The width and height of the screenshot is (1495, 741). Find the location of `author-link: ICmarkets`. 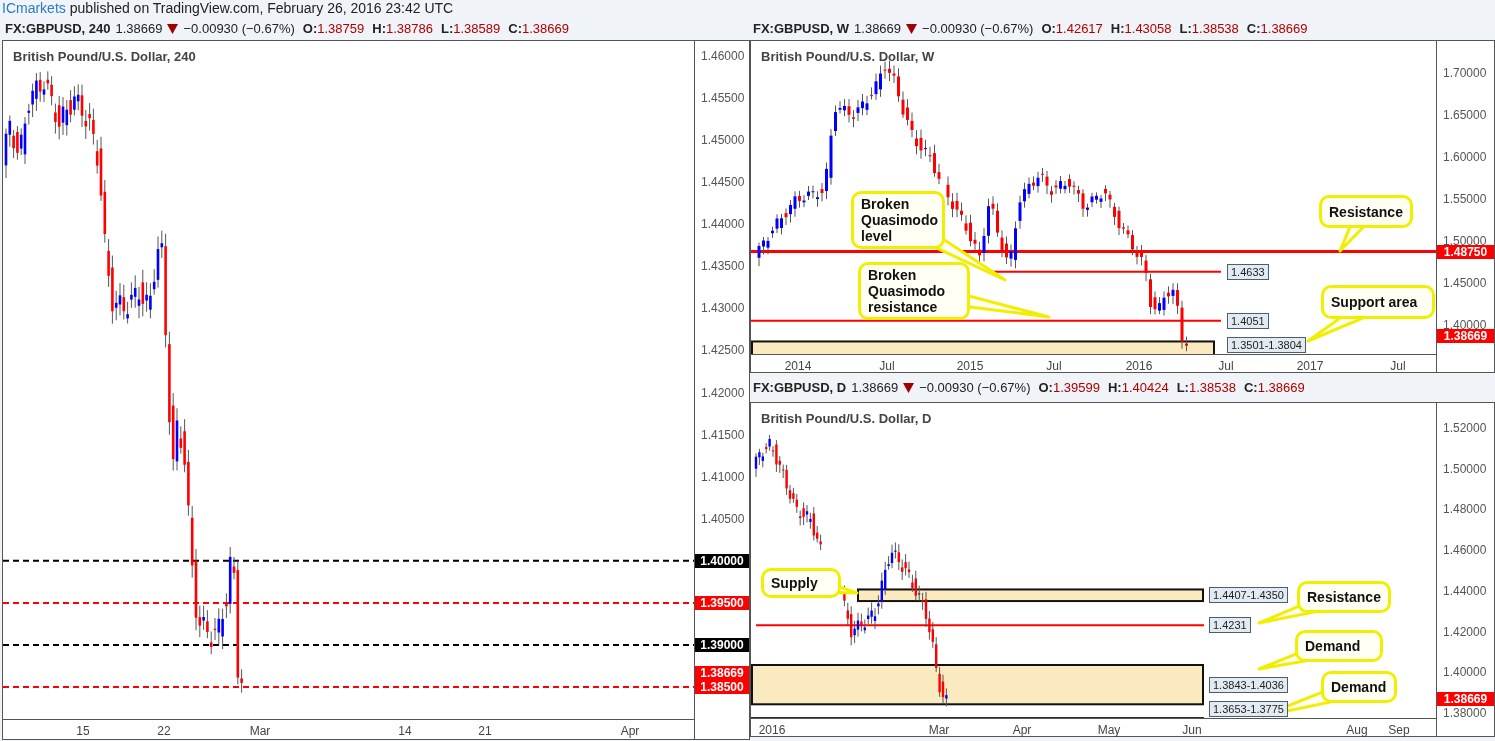

author-link: ICmarkets is located at coordinates (34, 9).